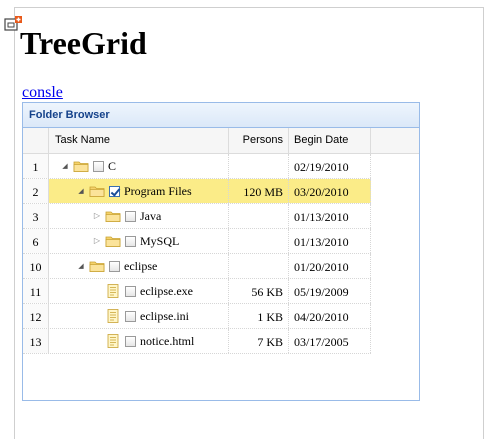 This screenshot has width=490, height=439. I want to click on table-row: 12 eclipse.ini 1 KB 04/20/2010, so click(197, 316).